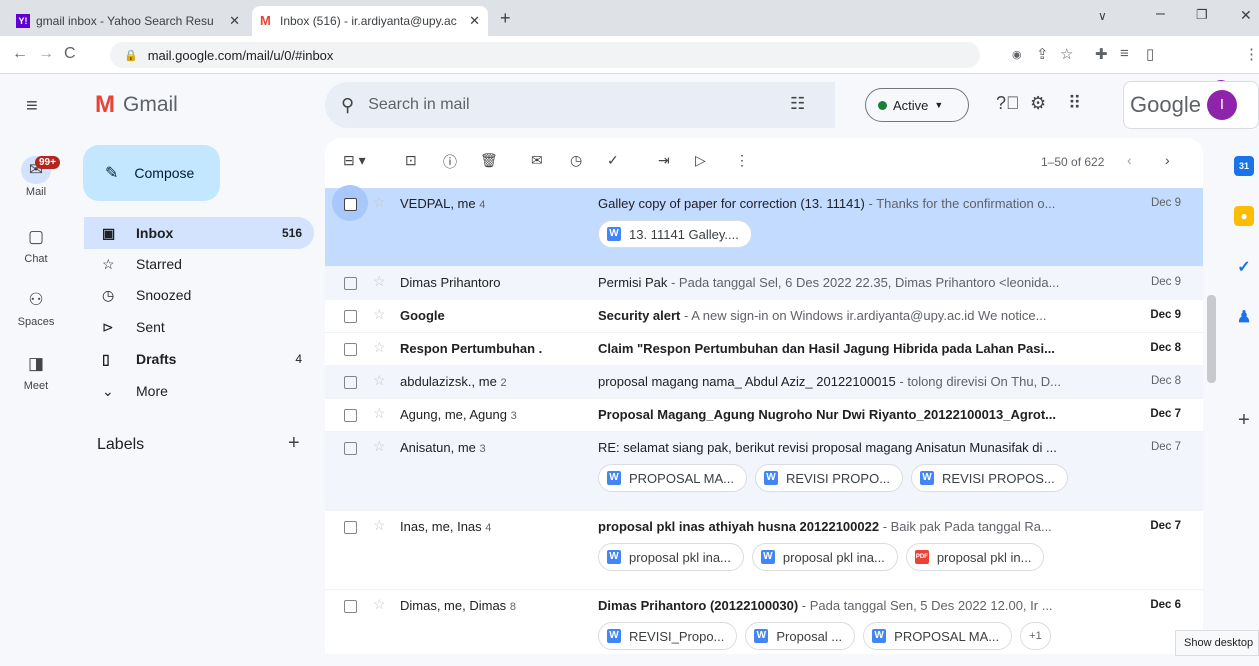 The height and width of the screenshot is (666, 1259). I want to click on calendar-icon: 31, so click(1244, 166).